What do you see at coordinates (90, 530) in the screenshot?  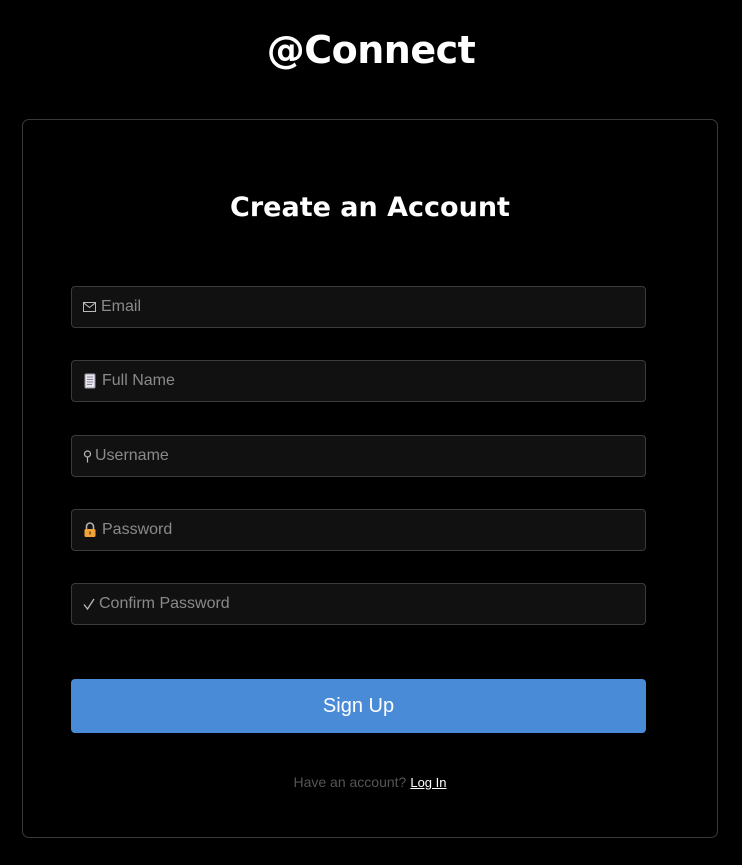 I see `lock-icon` at bounding box center [90, 530].